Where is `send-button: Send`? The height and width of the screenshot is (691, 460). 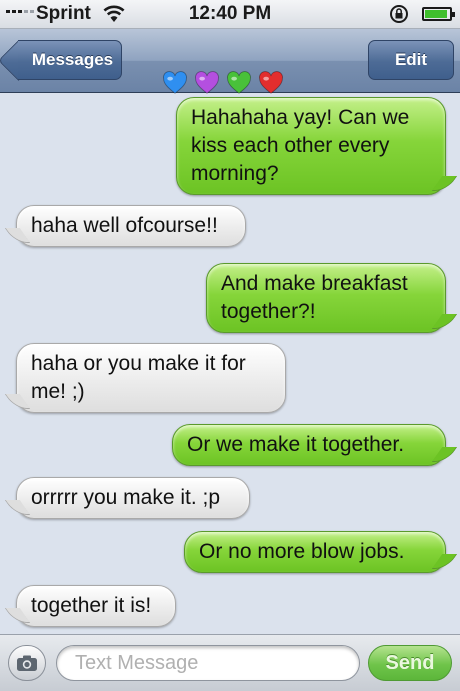 send-button: Send is located at coordinates (410, 663).